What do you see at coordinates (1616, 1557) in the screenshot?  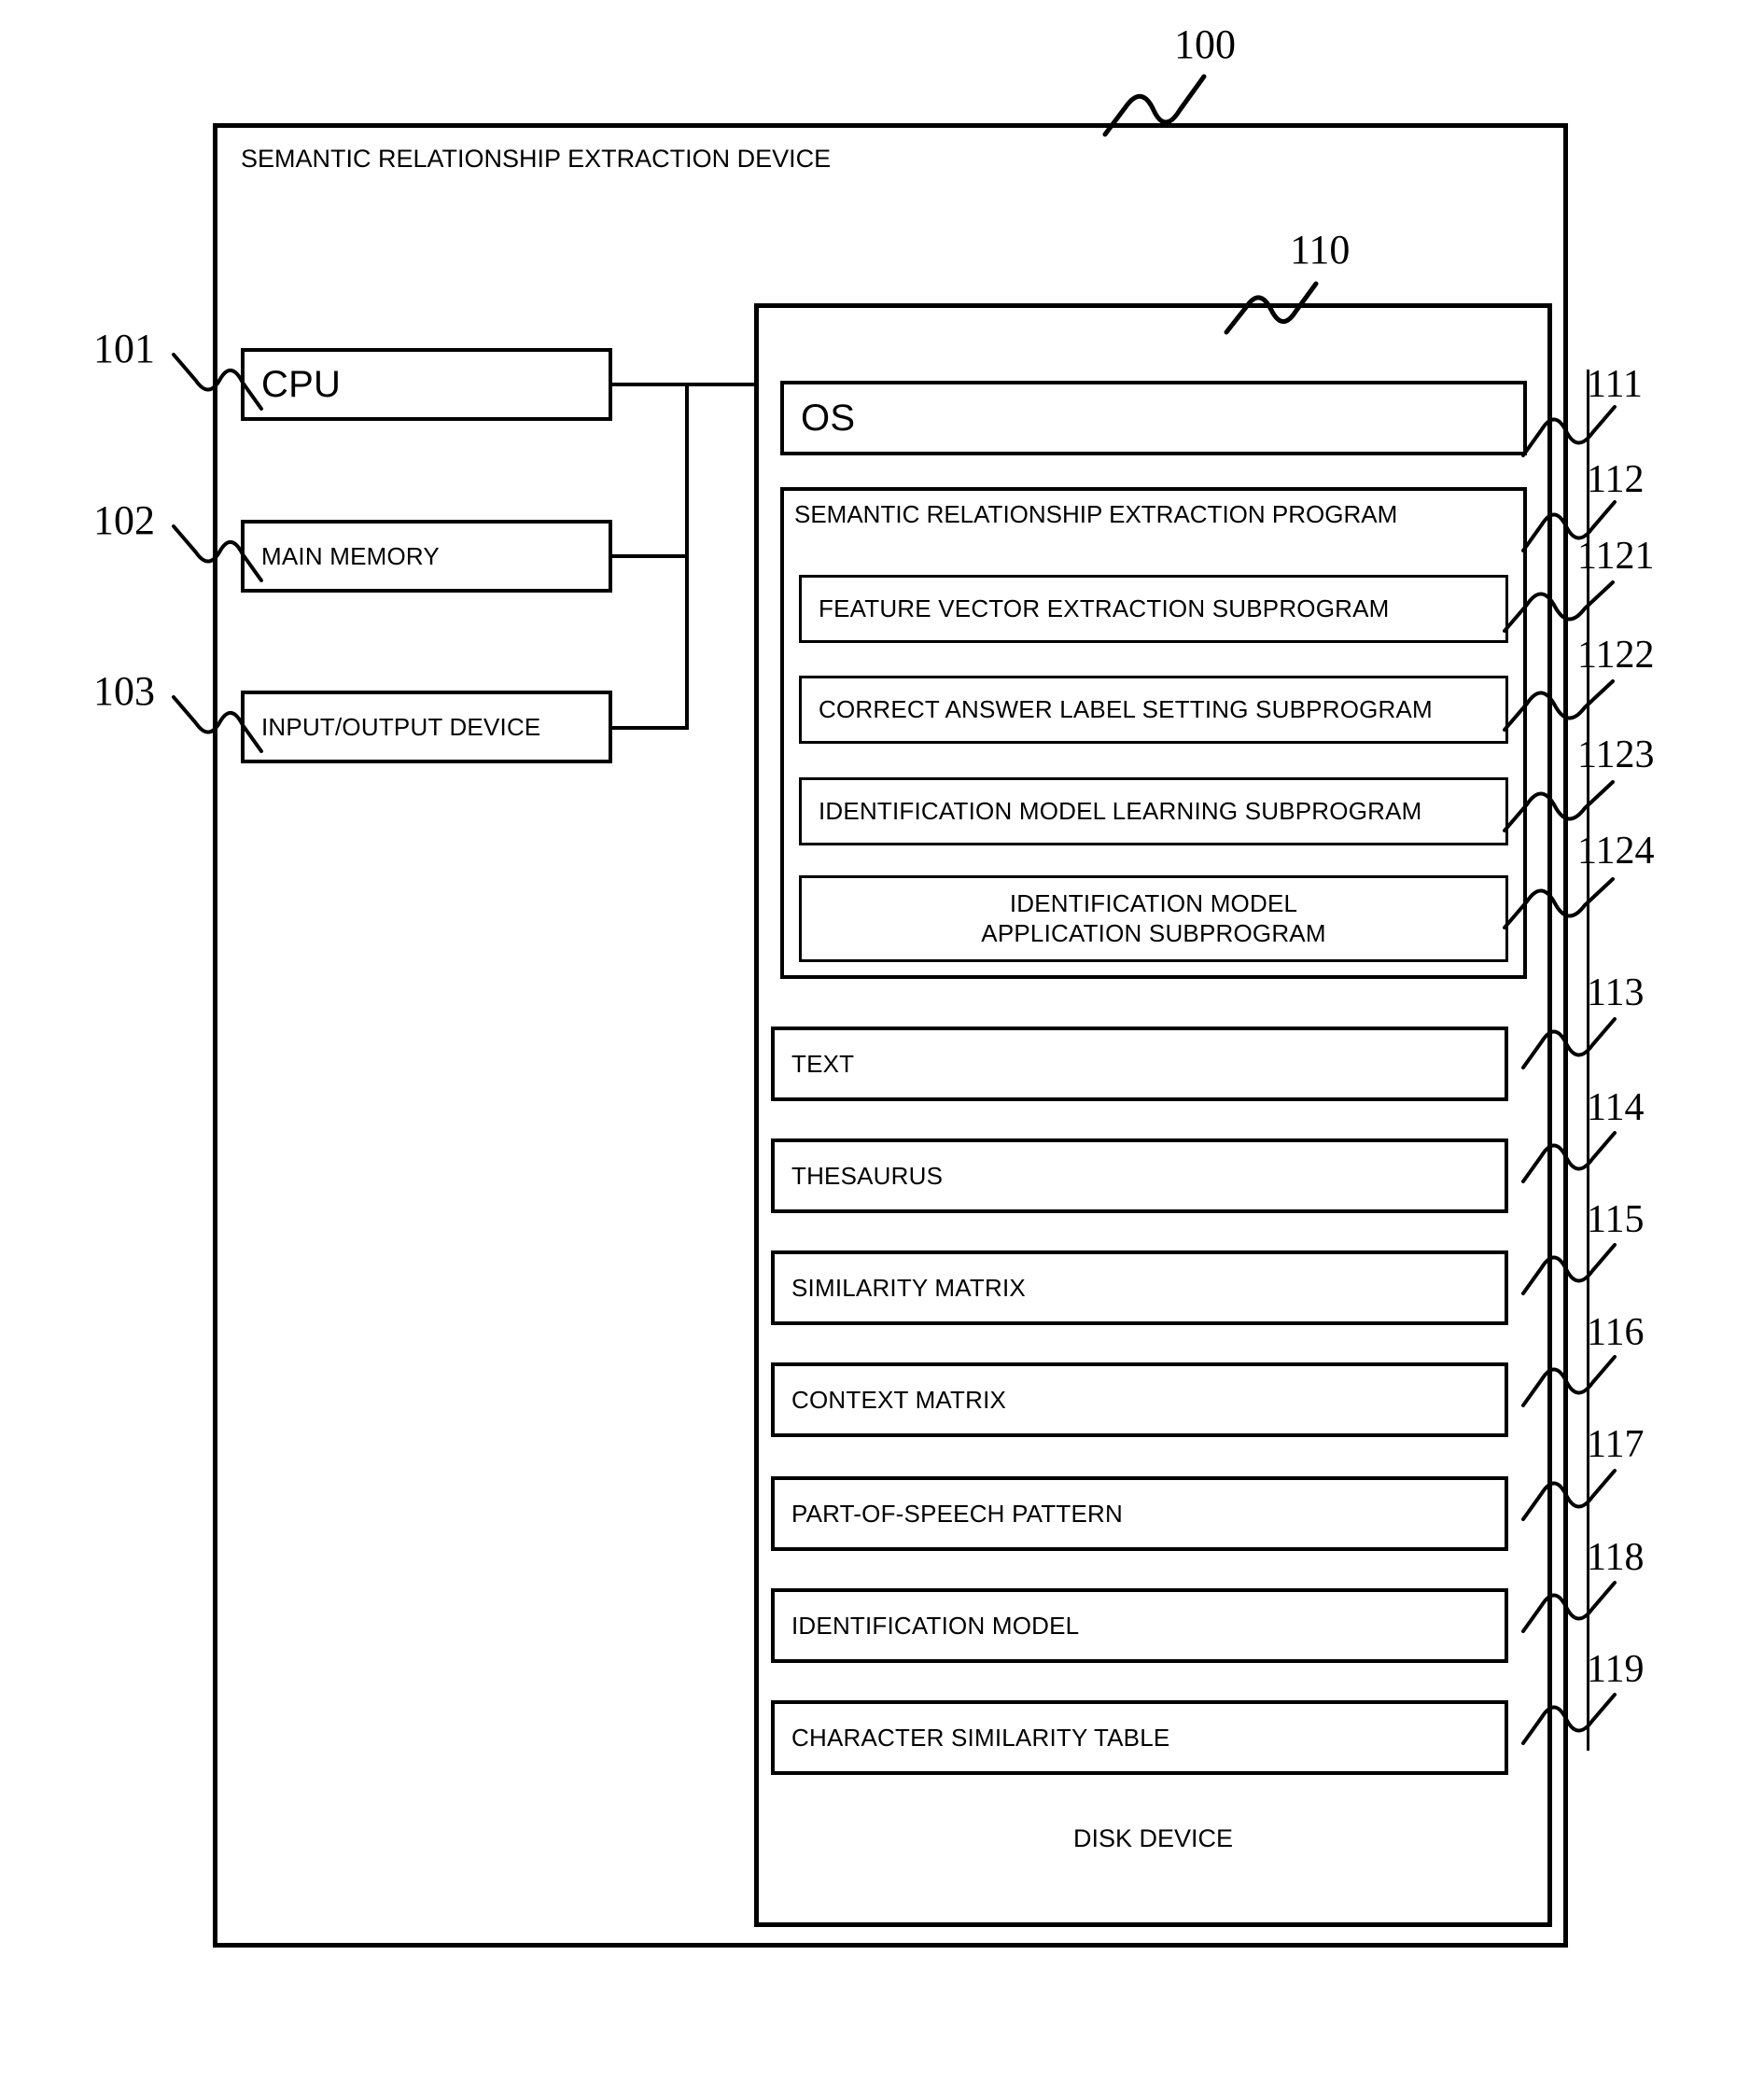 I see `ref-118: 118` at bounding box center [1616, 1557].